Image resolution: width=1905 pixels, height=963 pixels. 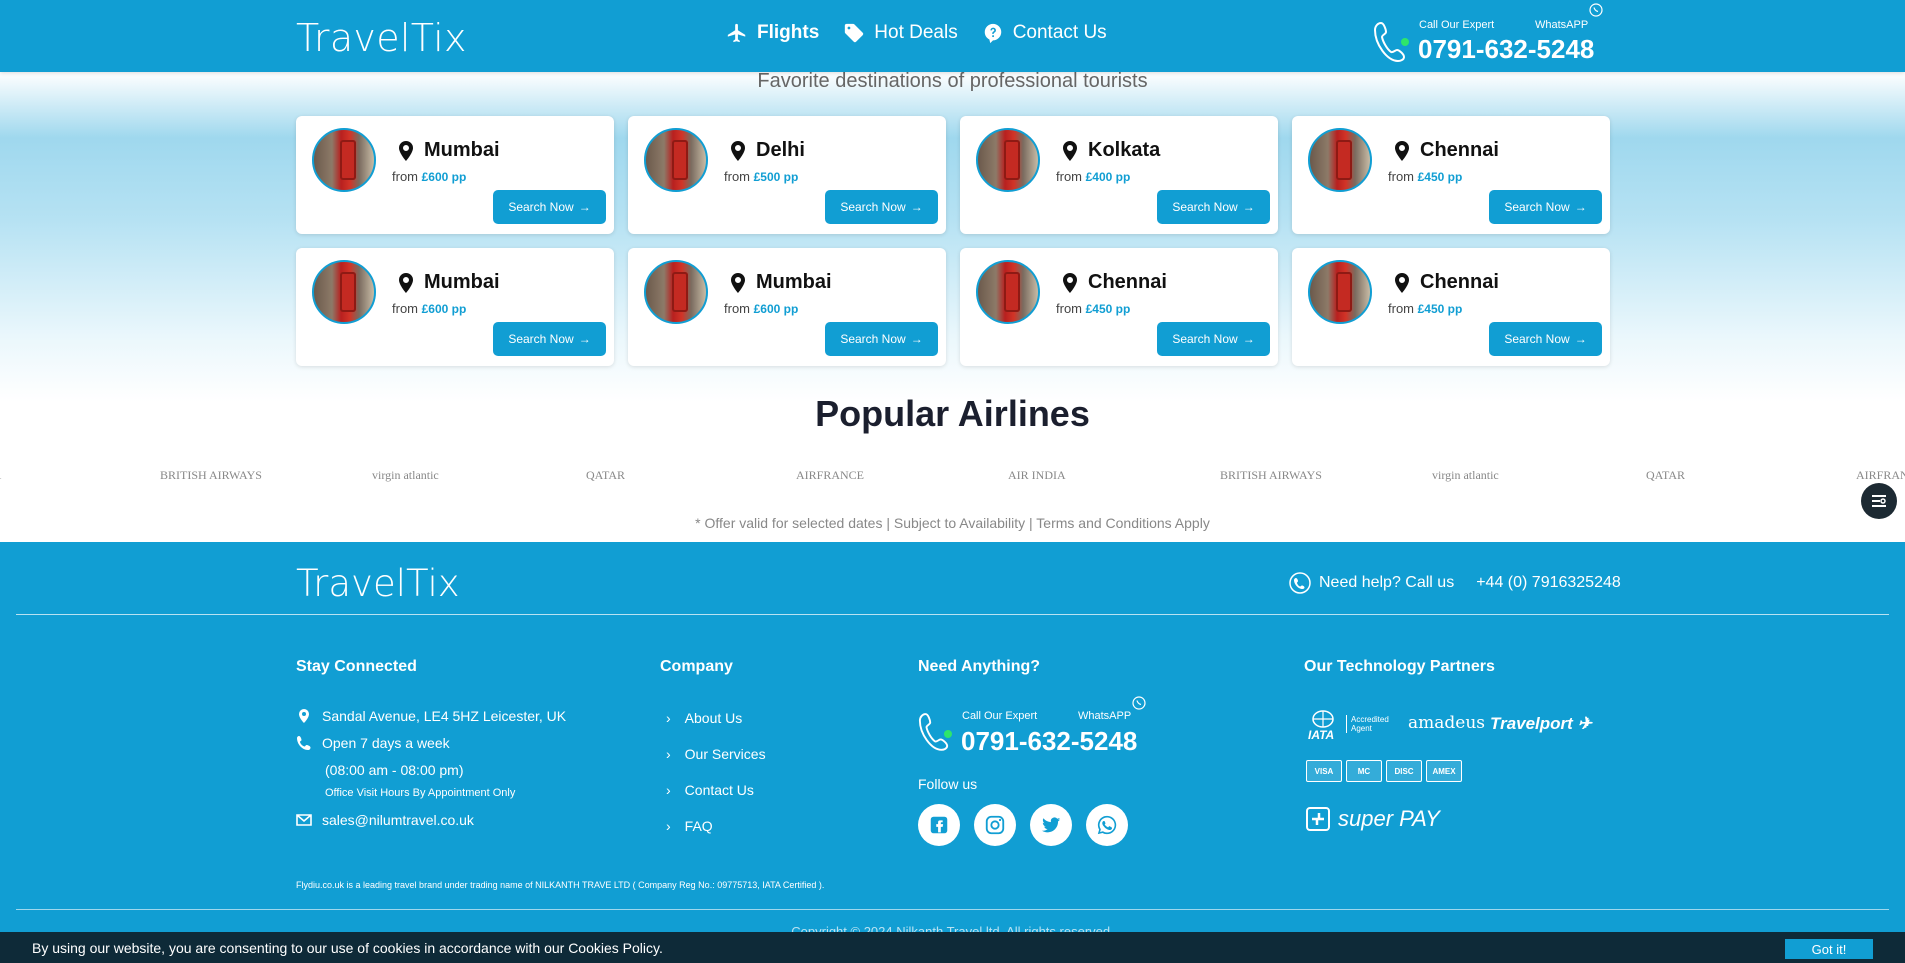 What do you see at coordinates (356, 666) in the screenshot?
I see `stay-connected-heading: Stay Connected` at bounding box center [356, 666].